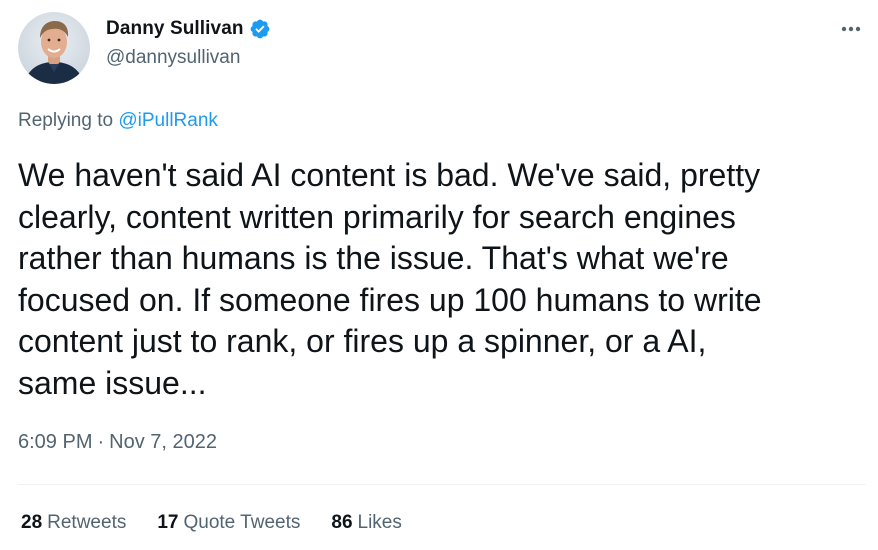 Image resolution: width=878 pixels, height=550 pixels. Describe the element at coordinates (175, 29) in the screenshot. I see `display-name: Danny Sullivan` at that location.